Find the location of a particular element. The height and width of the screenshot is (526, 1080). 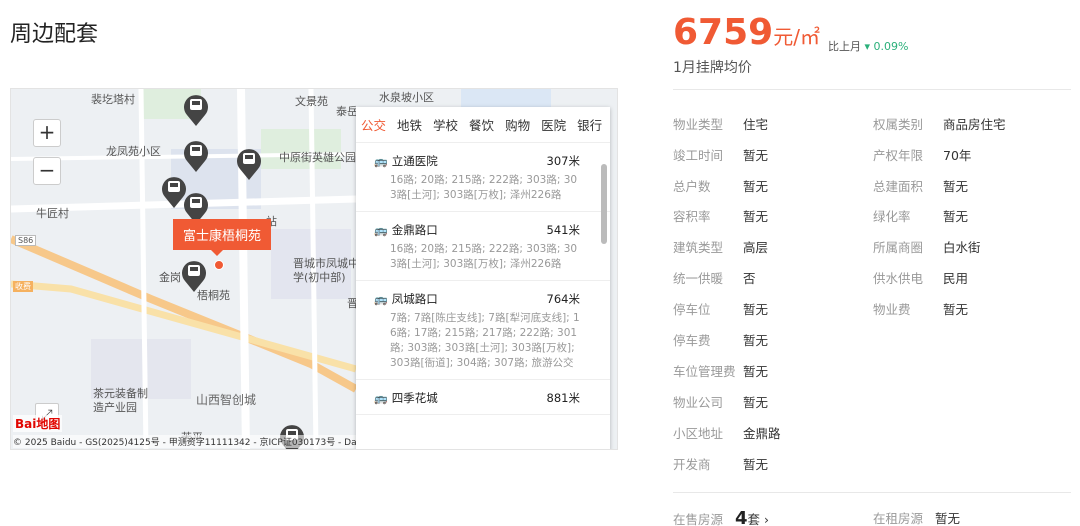

trend-arrow-icon: ▾ is located at coordinates (867, 46).